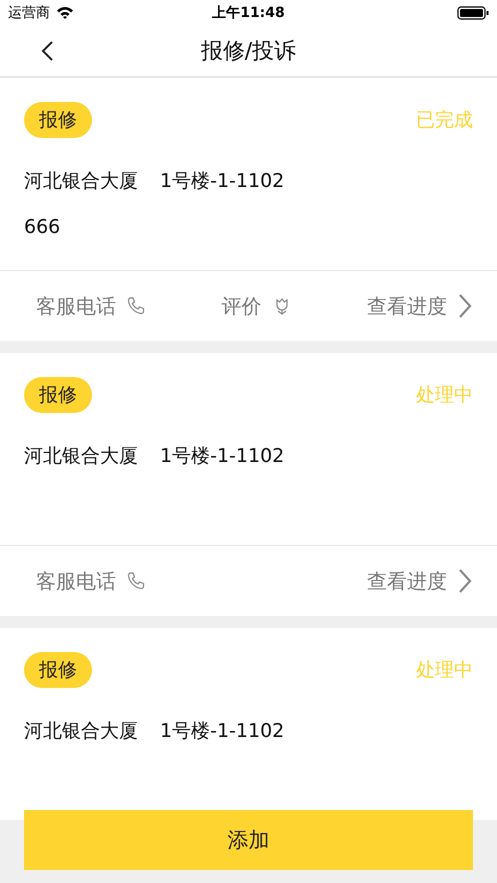 The width and height of the screenshot is (497, 883). What do you see at coordinates (248, 13) in the screenshot?
I see `clock-time: 上午11:48` at bounding box center [248, 13].